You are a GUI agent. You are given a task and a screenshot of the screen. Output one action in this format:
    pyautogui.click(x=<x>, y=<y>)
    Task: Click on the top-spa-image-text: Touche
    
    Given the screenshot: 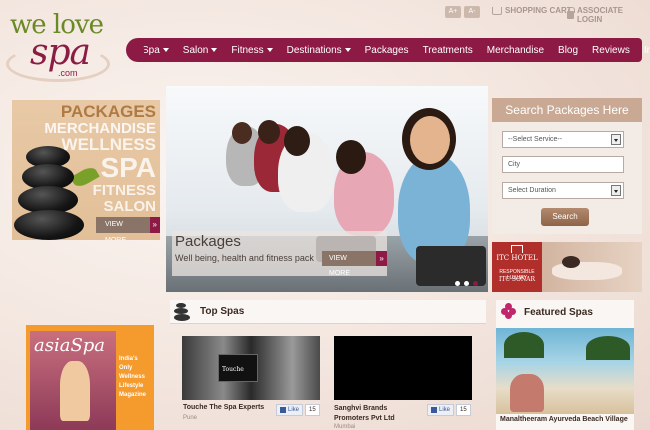 What is the action you would take?
    pyautogui.click(x=233, y=369)
    